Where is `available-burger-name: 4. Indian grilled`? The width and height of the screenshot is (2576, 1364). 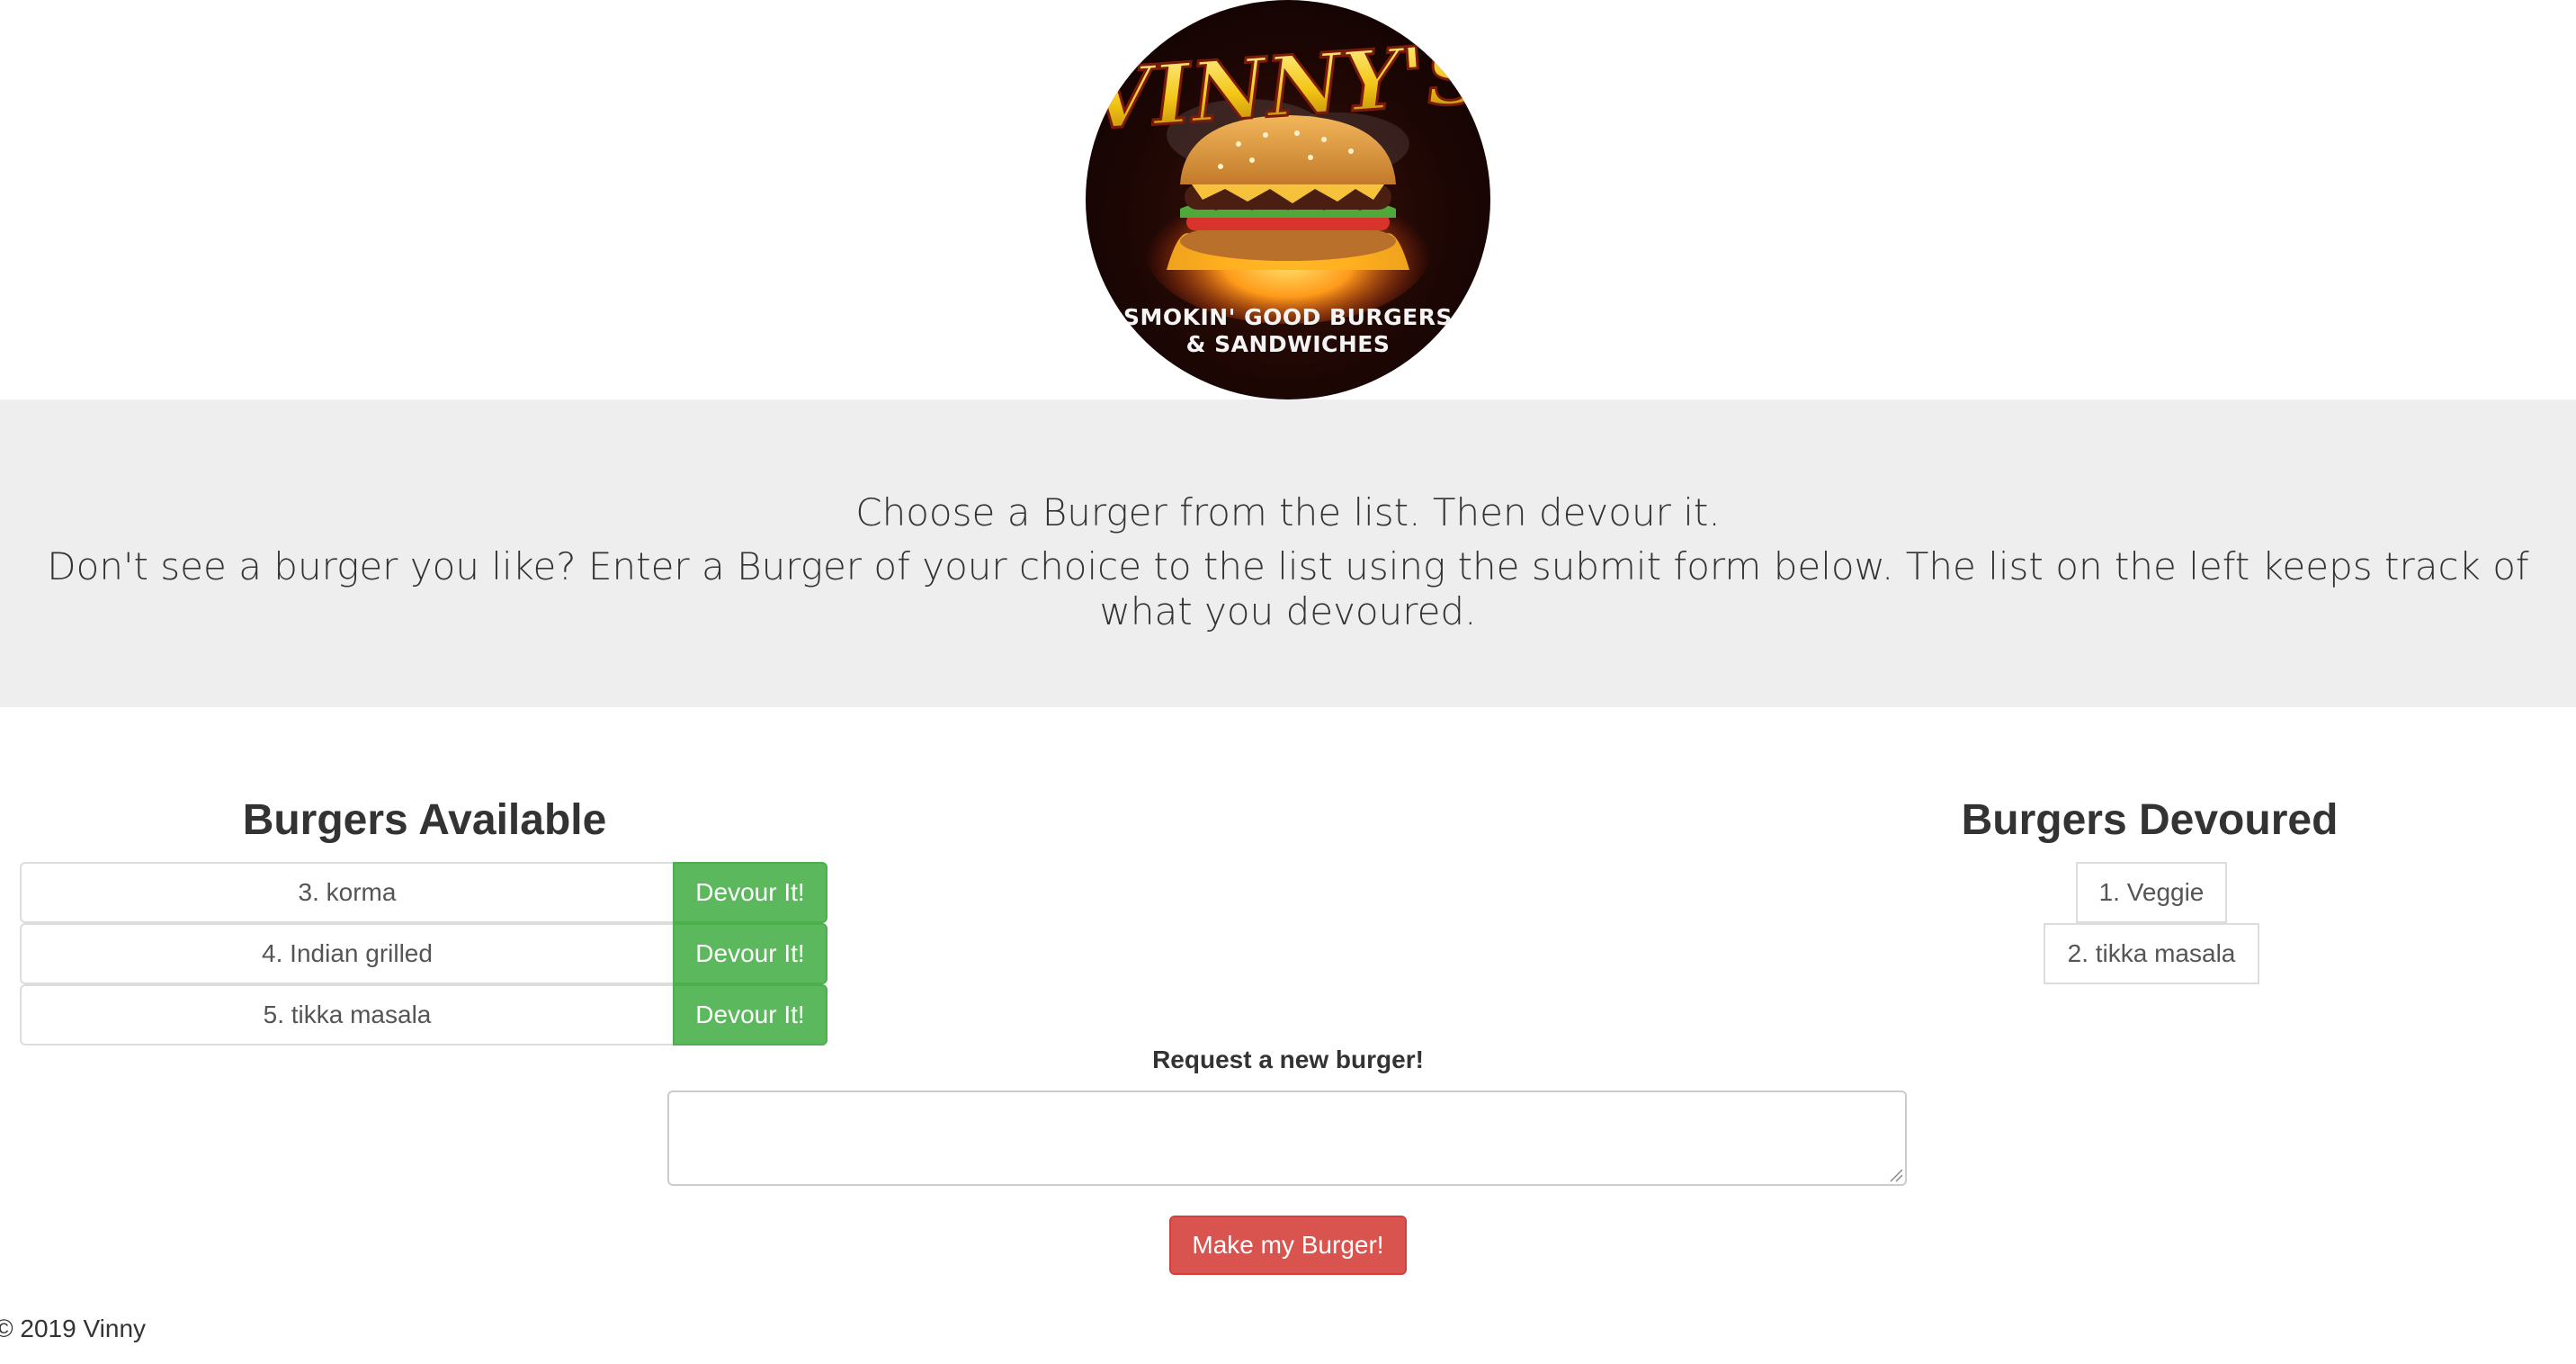
available-burger-name: 4. Indian grilled is located at coordinates (347, 953).